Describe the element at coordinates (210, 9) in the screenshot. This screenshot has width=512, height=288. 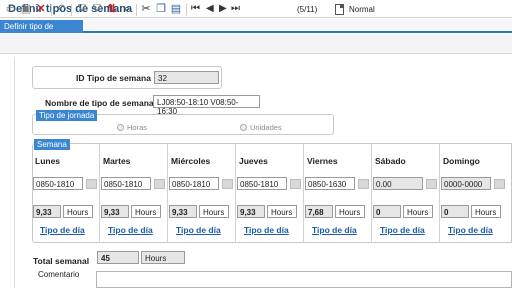
I see `previous-record-icon: ◀` at that location.